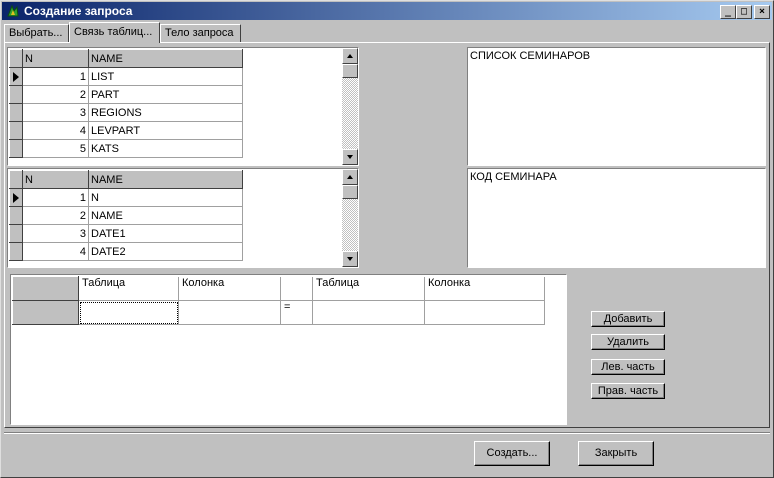 Image resolution: width=774 pixels, height=478 pixels. I want to click on right-part-button: Прав. часть, so click(628, 391).